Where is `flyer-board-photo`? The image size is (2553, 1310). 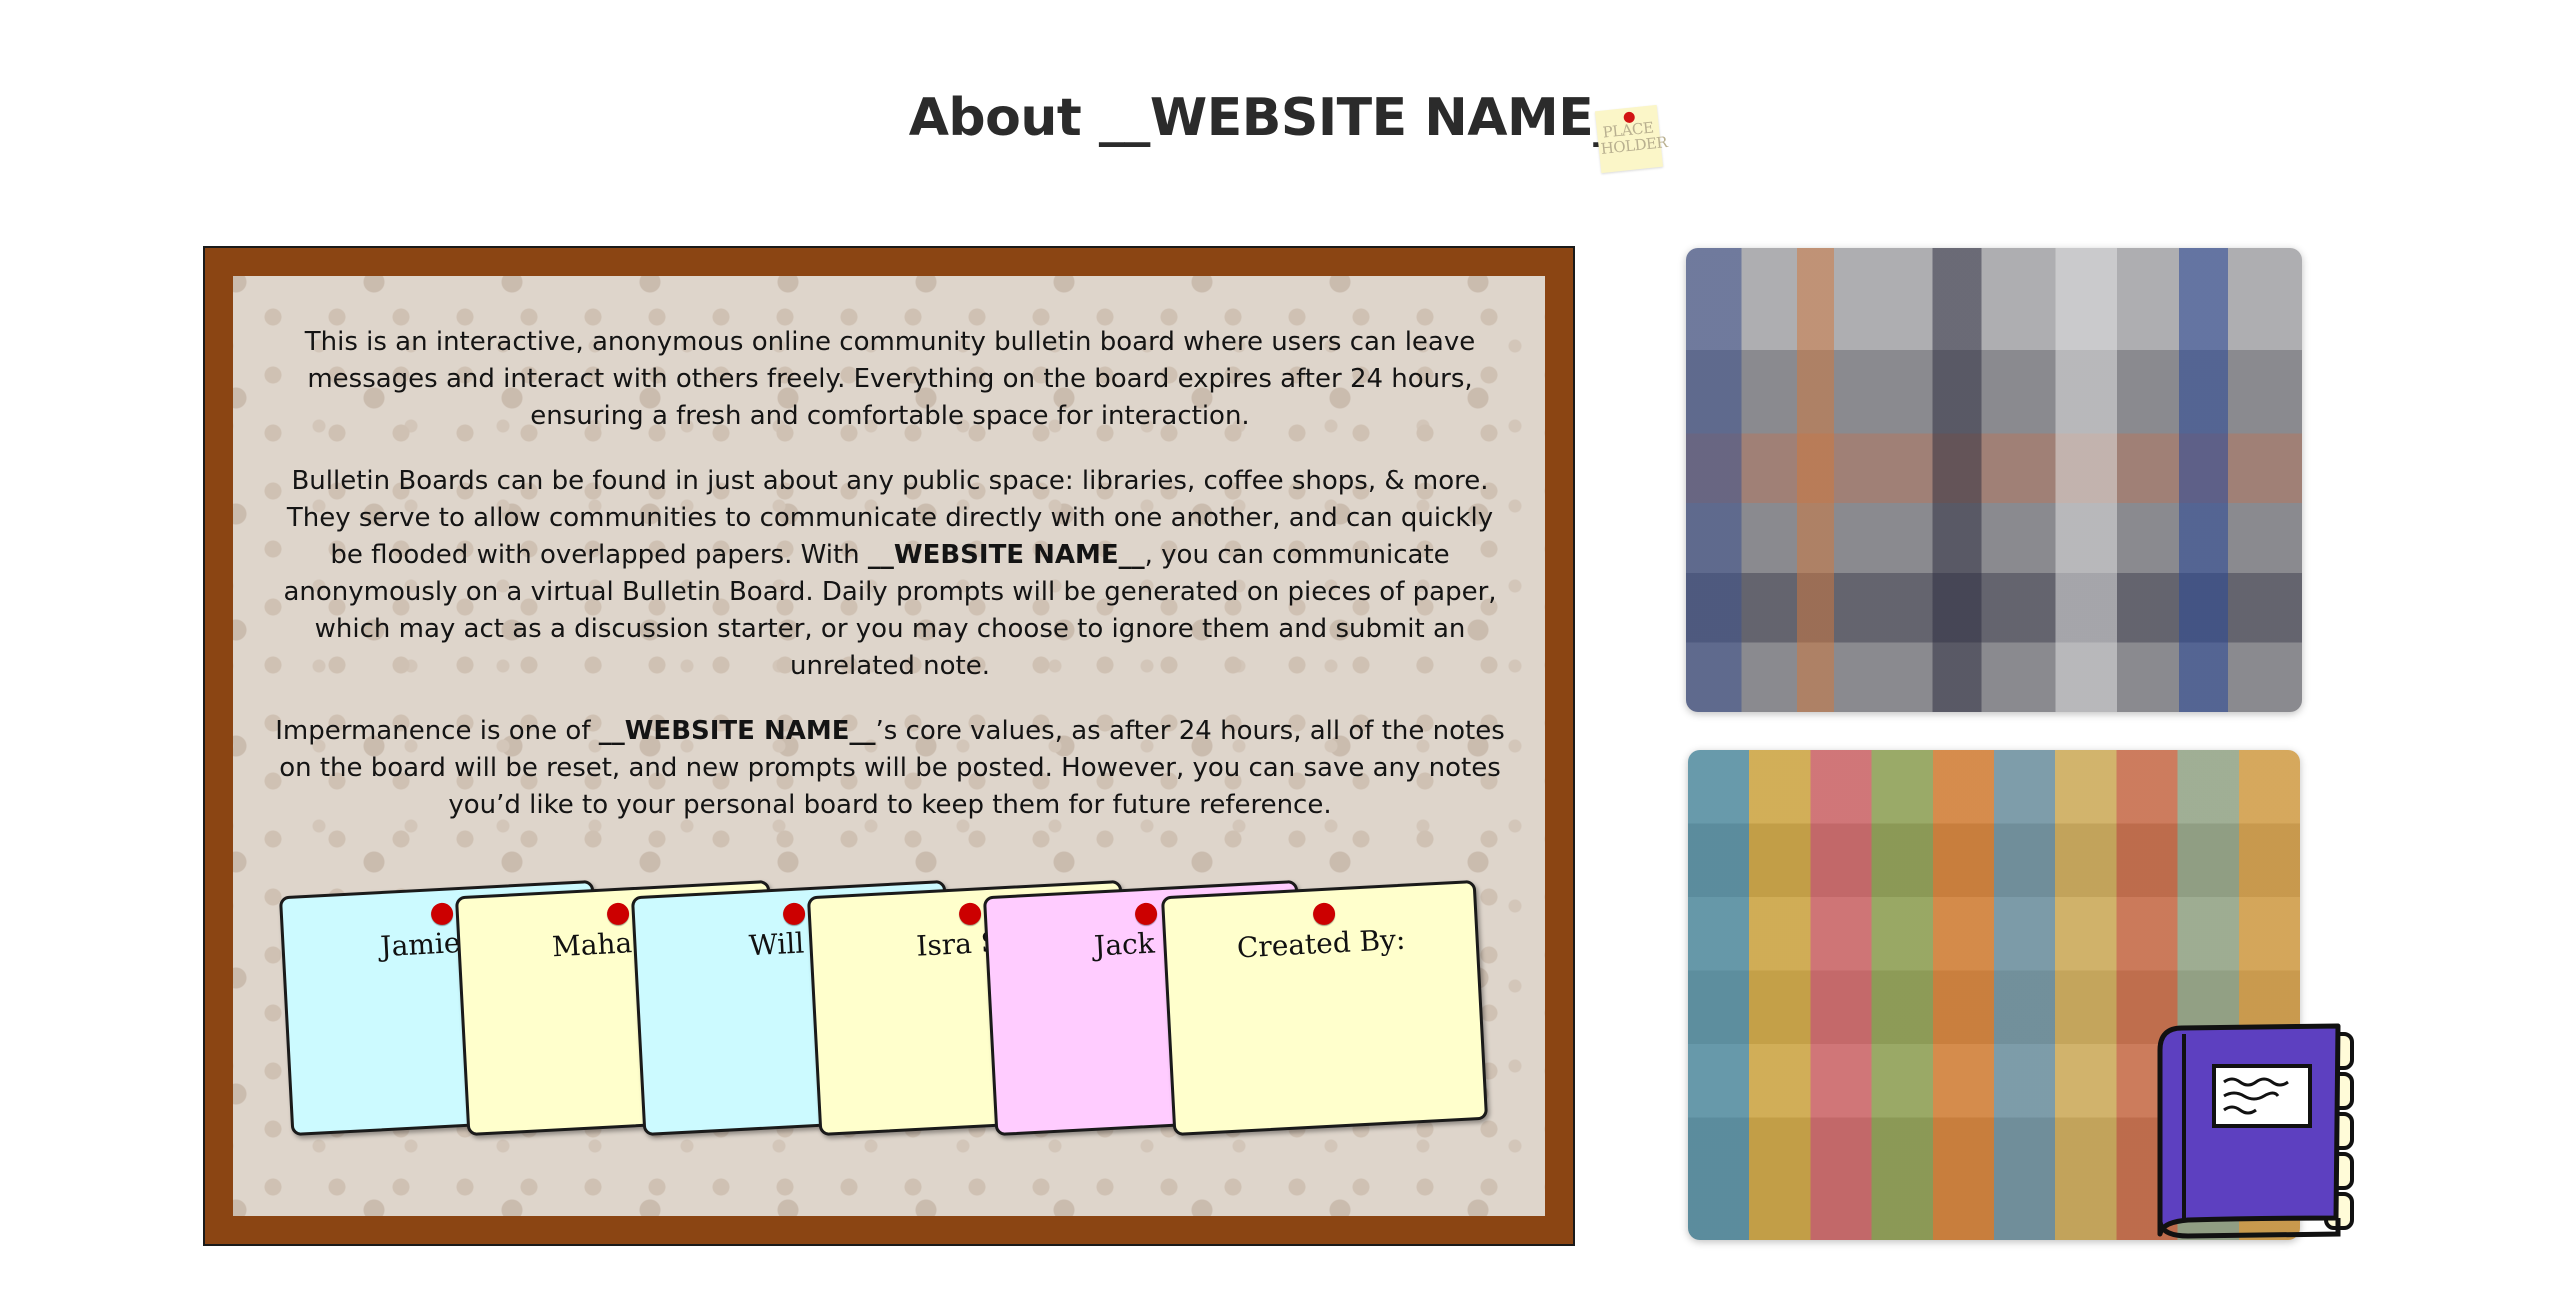
flyer-board-photo is located at coordinates (1994, 480).